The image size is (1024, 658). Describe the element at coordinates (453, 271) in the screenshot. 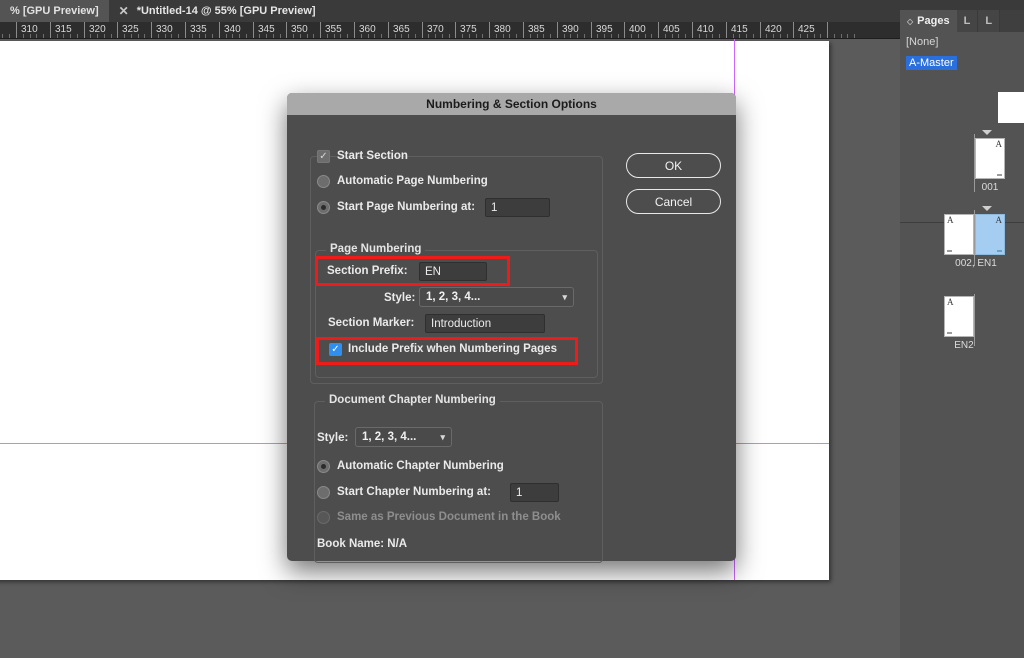

I see `section-prefix-input: EN` at that location.